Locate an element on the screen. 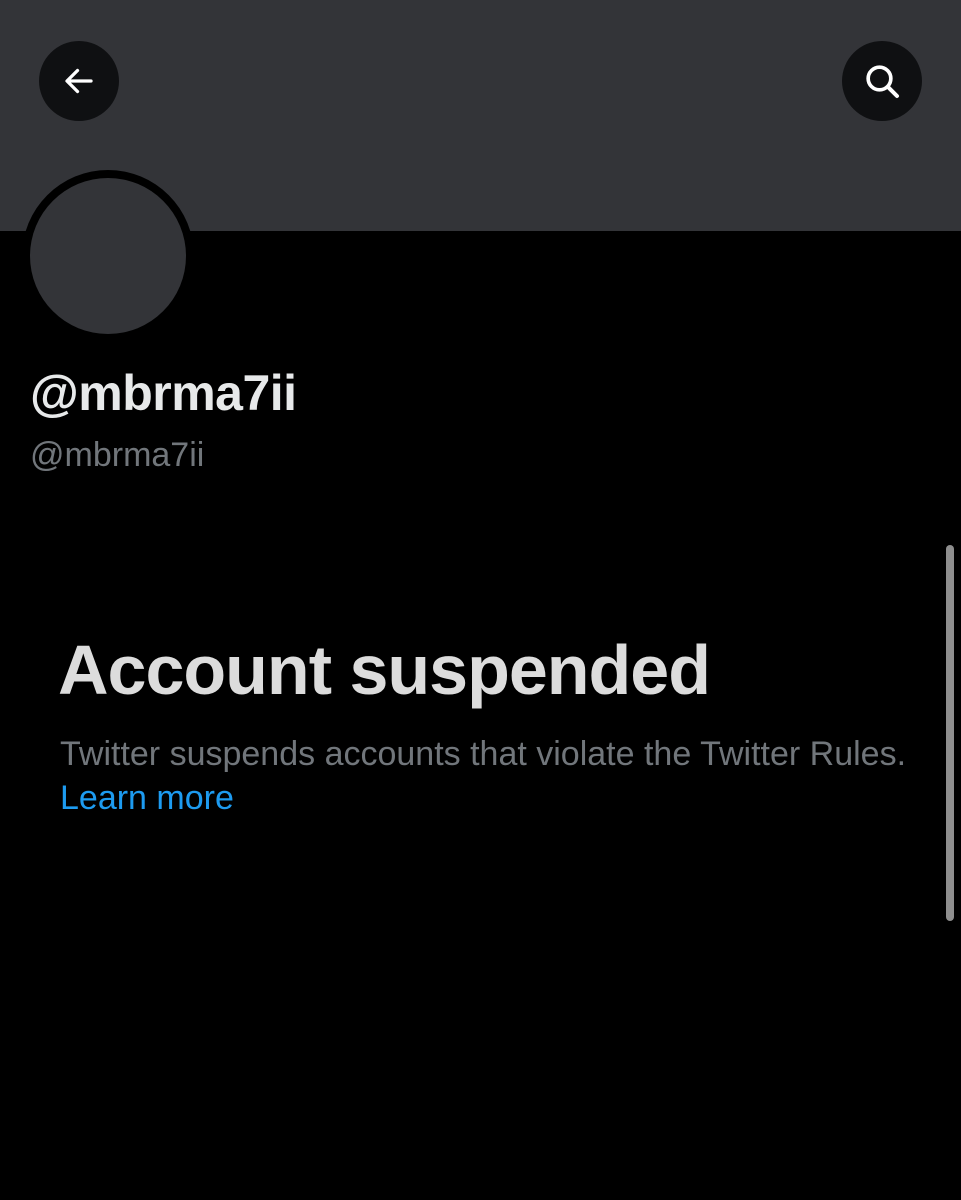 Image resolution: width=961 pixels, height=1200 pixels. arrow-left-icon is located at coordinates (79, 81).